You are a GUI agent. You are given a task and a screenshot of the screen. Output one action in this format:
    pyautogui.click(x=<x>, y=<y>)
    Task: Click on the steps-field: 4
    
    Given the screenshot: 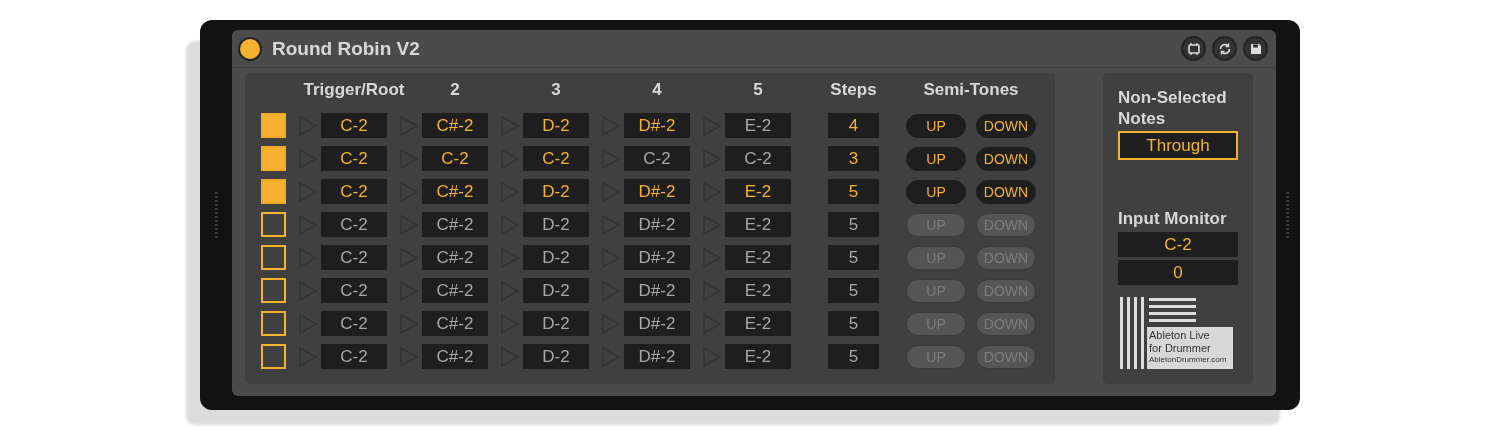 What is the action you would take?
    pyautogui.click(x=853, y=125)
    